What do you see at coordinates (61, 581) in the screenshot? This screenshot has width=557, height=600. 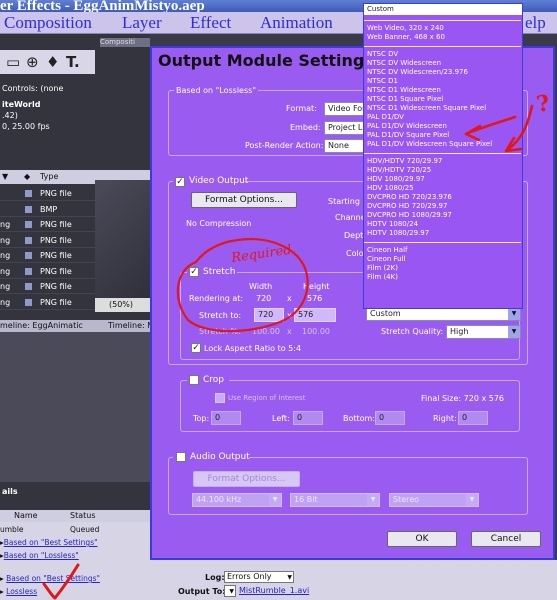 I see `annotation-checkmark` at bounding box center [61, 581].